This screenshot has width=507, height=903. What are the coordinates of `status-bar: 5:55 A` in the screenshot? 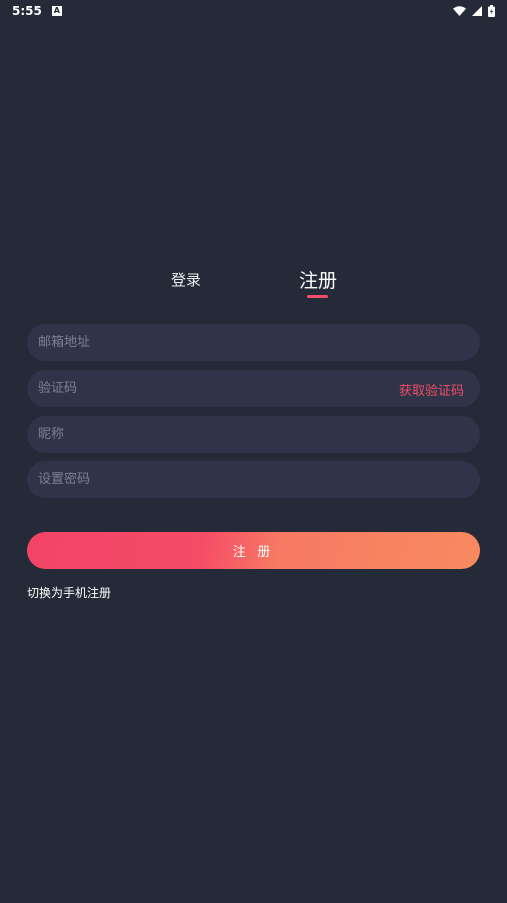 It's located at (253, 11).